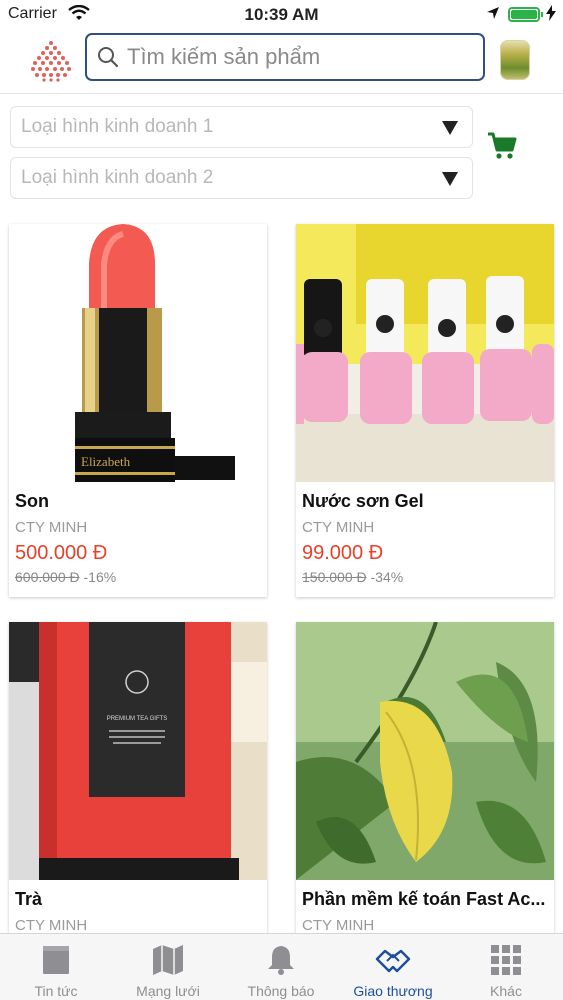  Describe the element at coordinates (506, 991) in the screenshot. I see `tab-more-label: Khác` at that location.